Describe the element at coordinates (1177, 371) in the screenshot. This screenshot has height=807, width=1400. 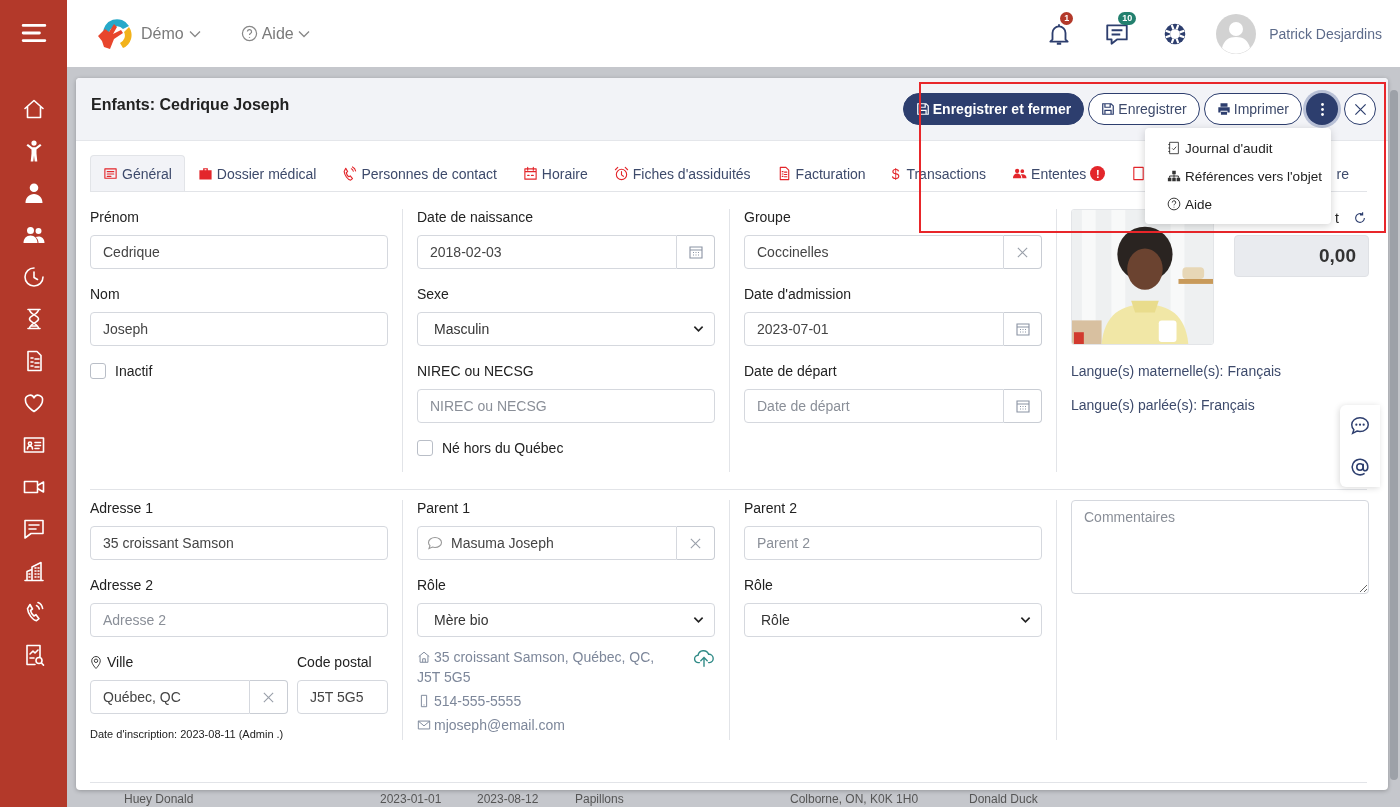
I see `language-info: Langue(s) maternelle(s): Français` at that location.